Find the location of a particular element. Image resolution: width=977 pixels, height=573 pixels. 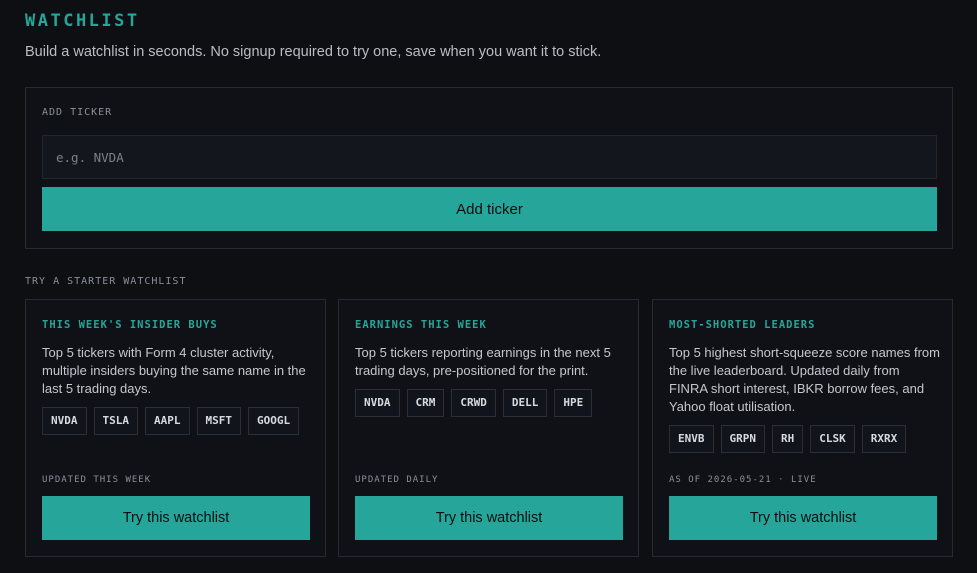

card-title: EARNINGS THIS WEEK is located at coordinates (421, 325).